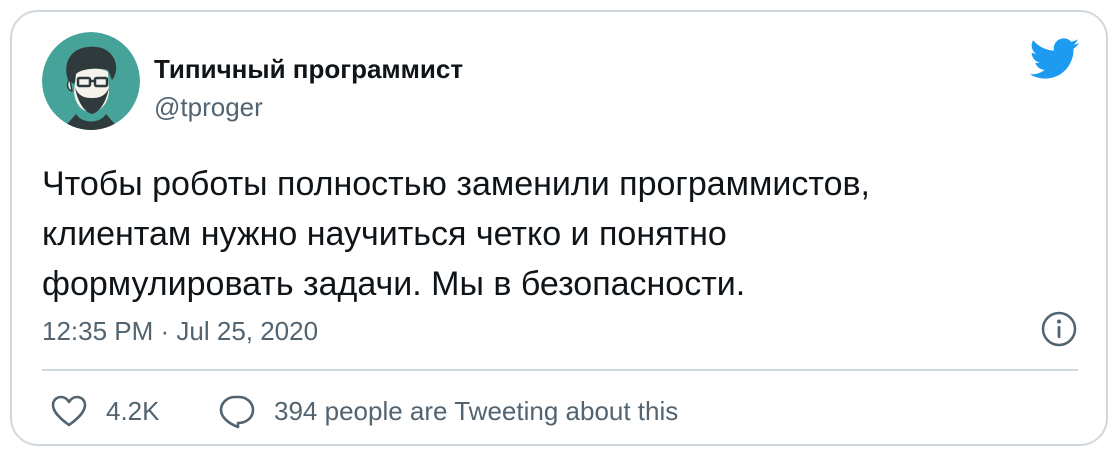  I want to click on divider, so click(560, 370).